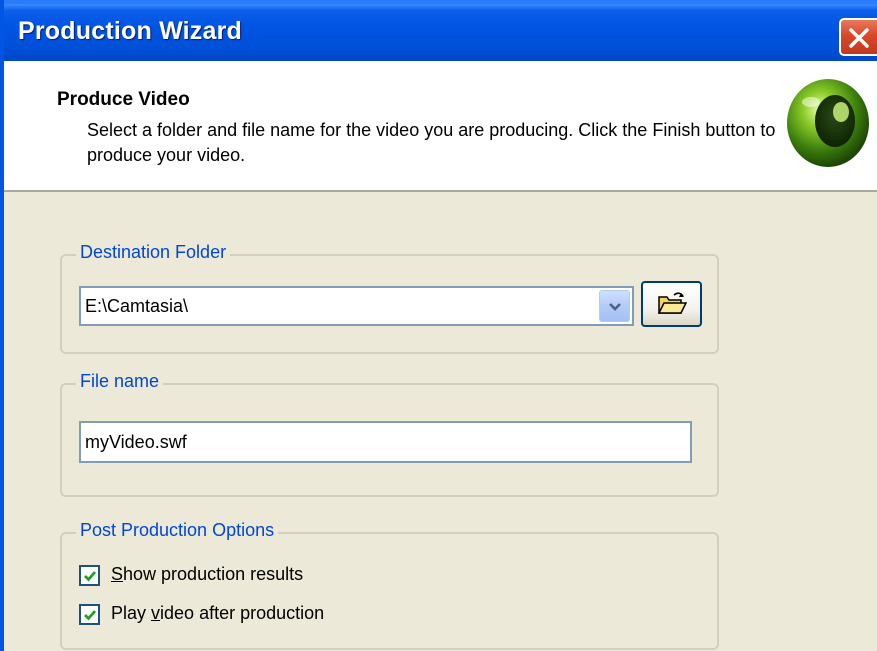 The height and width of the screenshot is (651, 877). Describe the element at coordinates (177, 530) in the screenshot. I see `post-production-options-label: Post Production Options` at that location.